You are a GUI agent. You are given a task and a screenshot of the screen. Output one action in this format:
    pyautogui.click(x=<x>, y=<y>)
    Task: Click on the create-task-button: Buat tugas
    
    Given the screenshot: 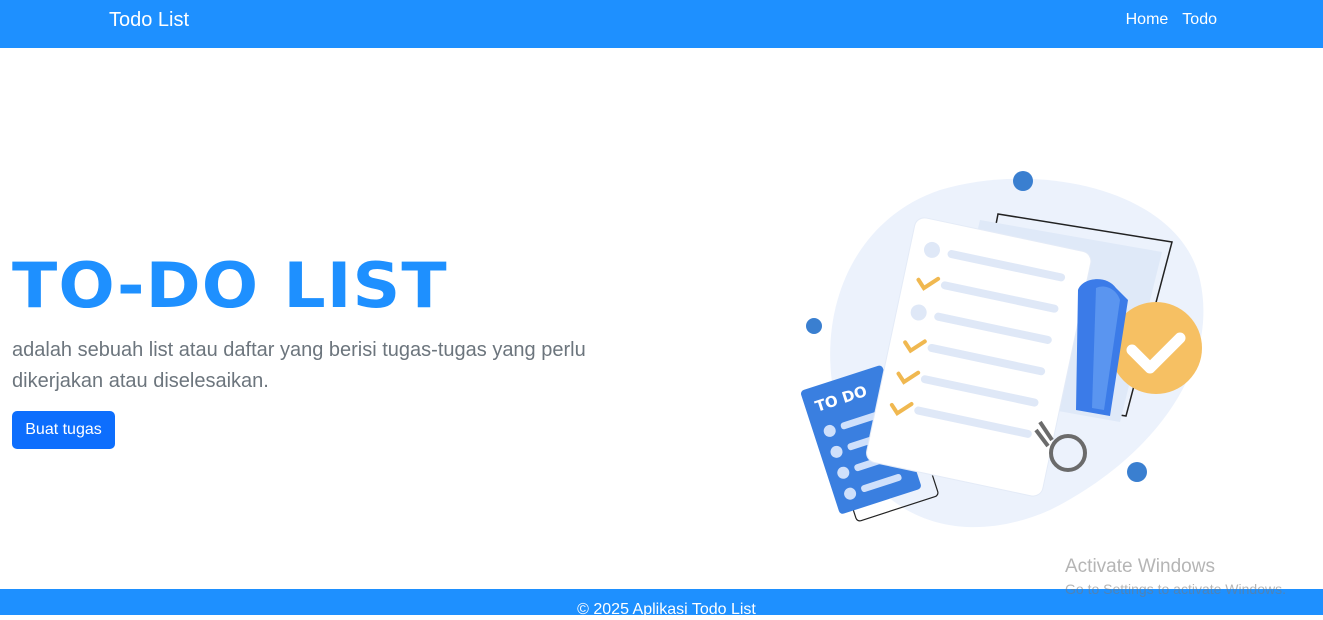 What is the action you would take?
    pyautogui.click(x=63, y=430)
    